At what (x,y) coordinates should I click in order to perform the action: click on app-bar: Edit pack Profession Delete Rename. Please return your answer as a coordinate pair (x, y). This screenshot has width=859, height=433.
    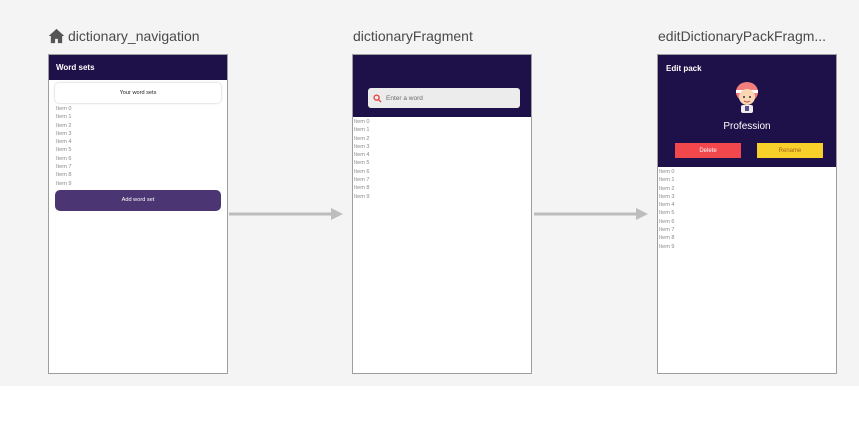
    Looking at the image, I should click on (747, 111).